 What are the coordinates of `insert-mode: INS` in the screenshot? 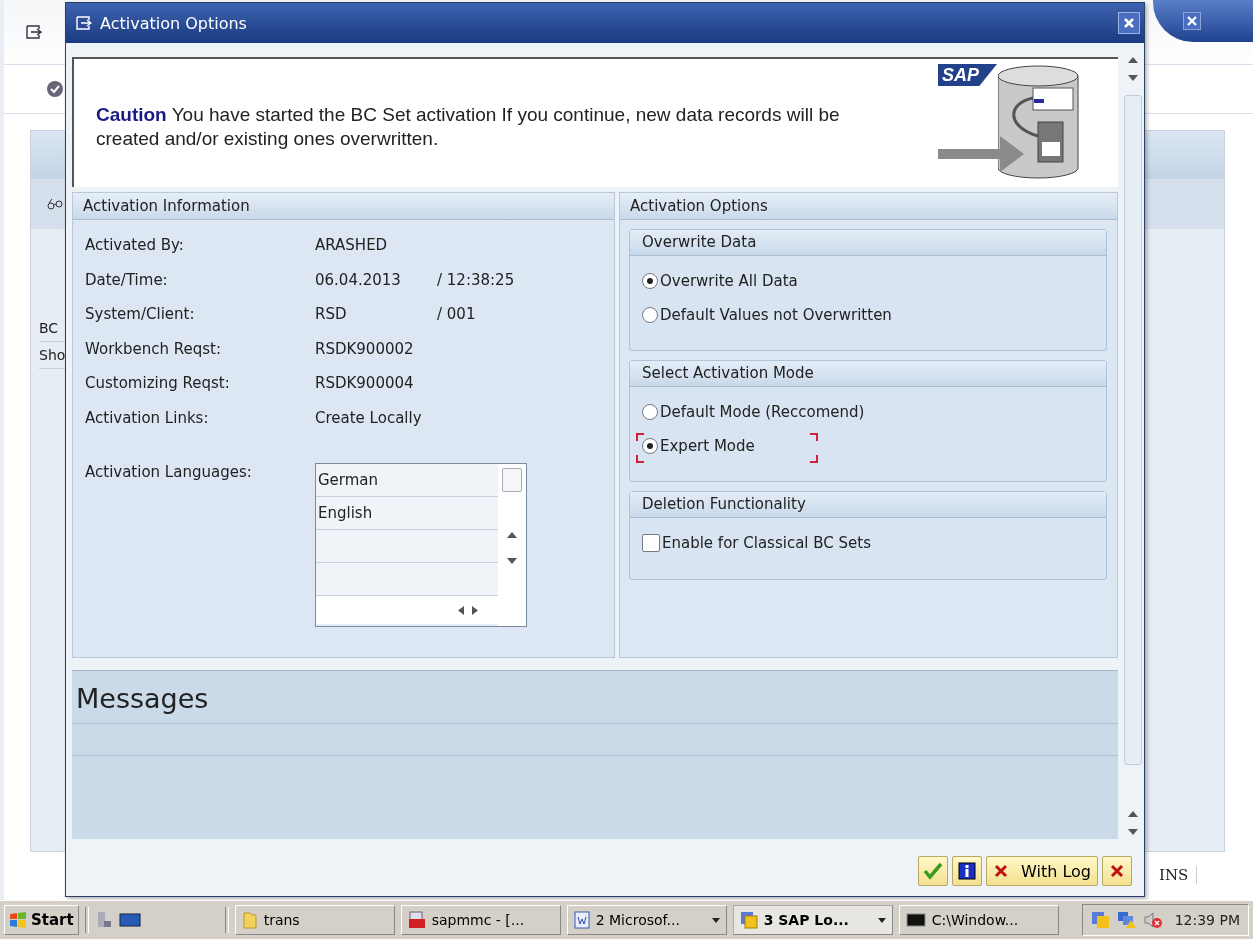 It's located at (1178, 875).